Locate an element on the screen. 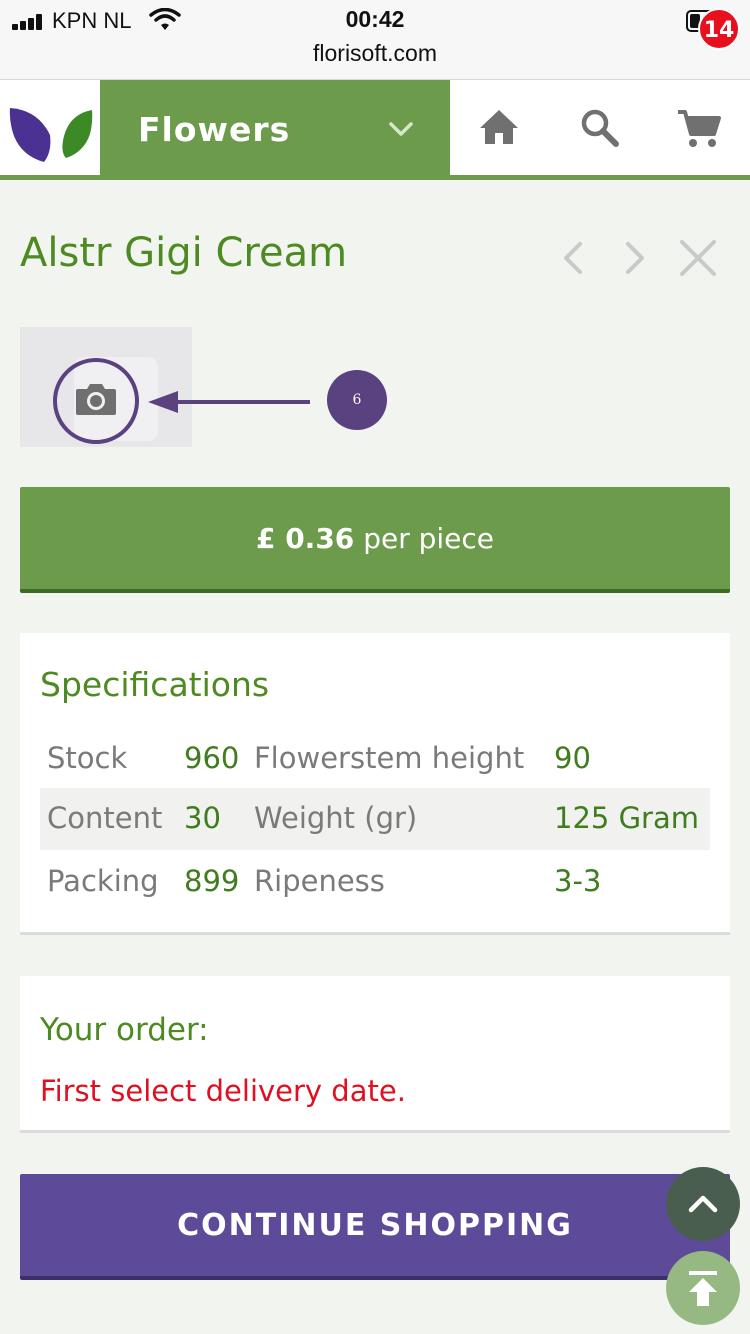 The image size is (750, 1334). spec-row: Packing 899 Ripeness 3-3 is located at coordinates (375, 882).